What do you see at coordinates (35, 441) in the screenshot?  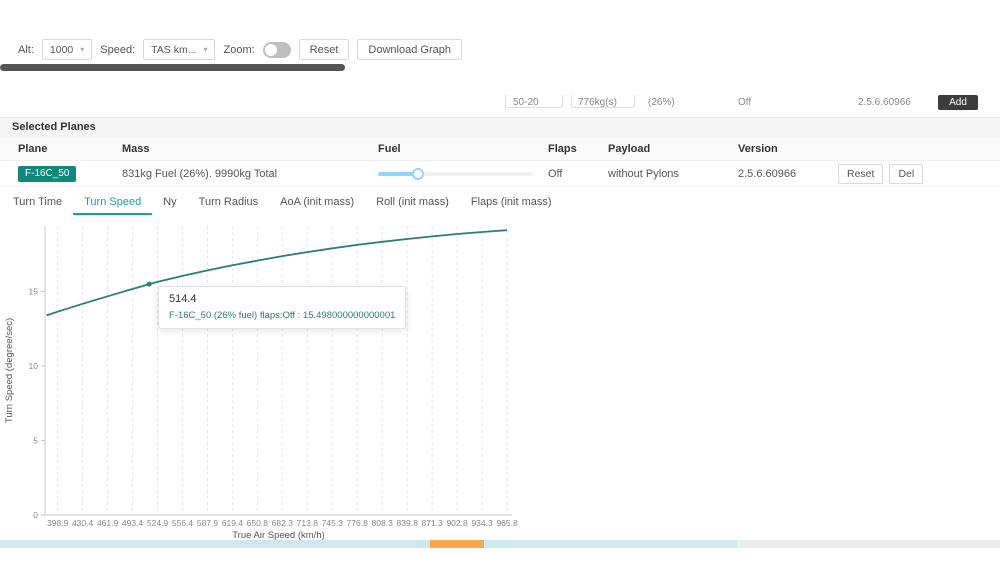 I see `svg-text: 5` at bounding box center [35, 441].